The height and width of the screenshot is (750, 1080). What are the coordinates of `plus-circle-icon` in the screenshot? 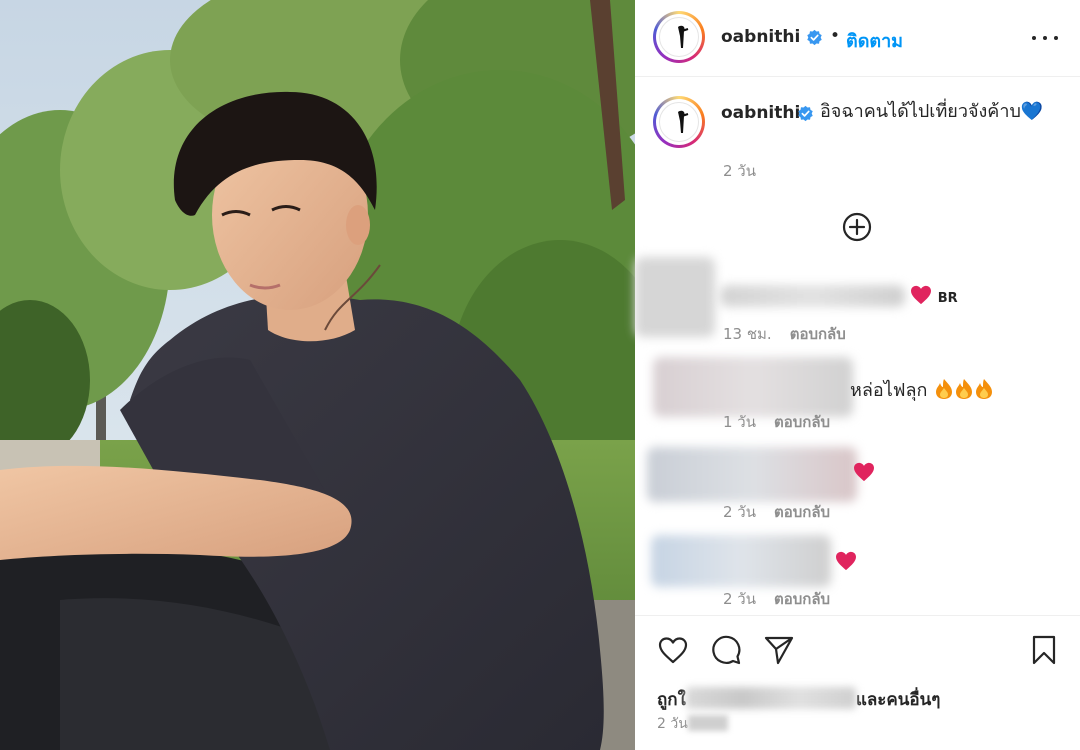 It's located at (857, 227).